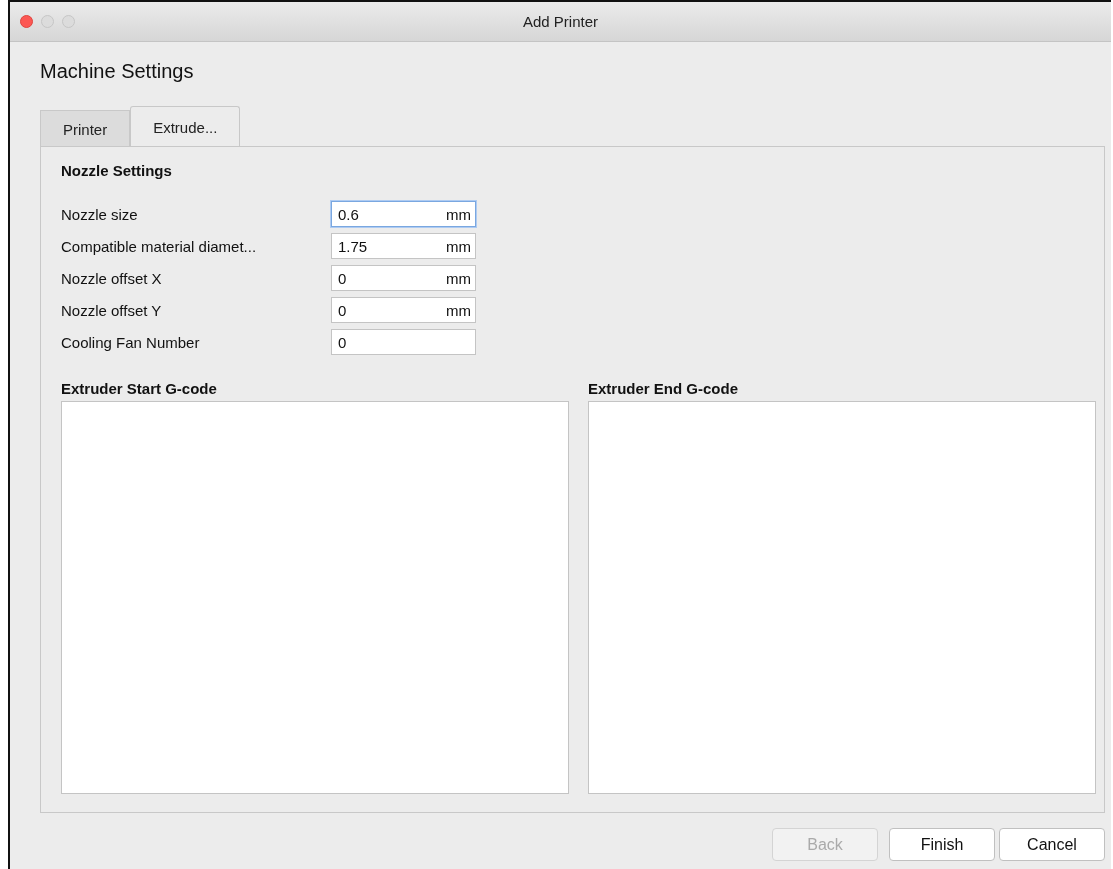  I want to click on page-heading: Machine Settings, so click(117, 71).